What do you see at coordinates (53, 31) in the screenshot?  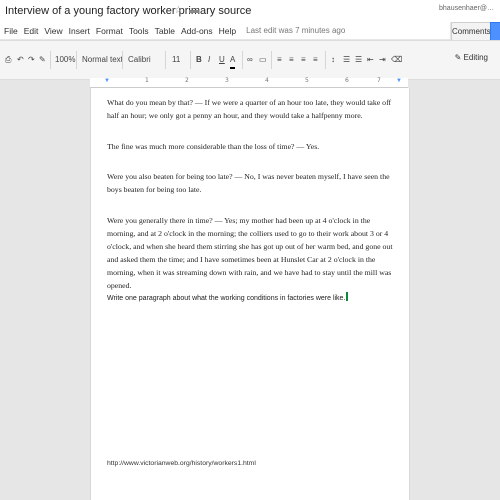 I see `menu-view: View` at bounding box center [53, 31].